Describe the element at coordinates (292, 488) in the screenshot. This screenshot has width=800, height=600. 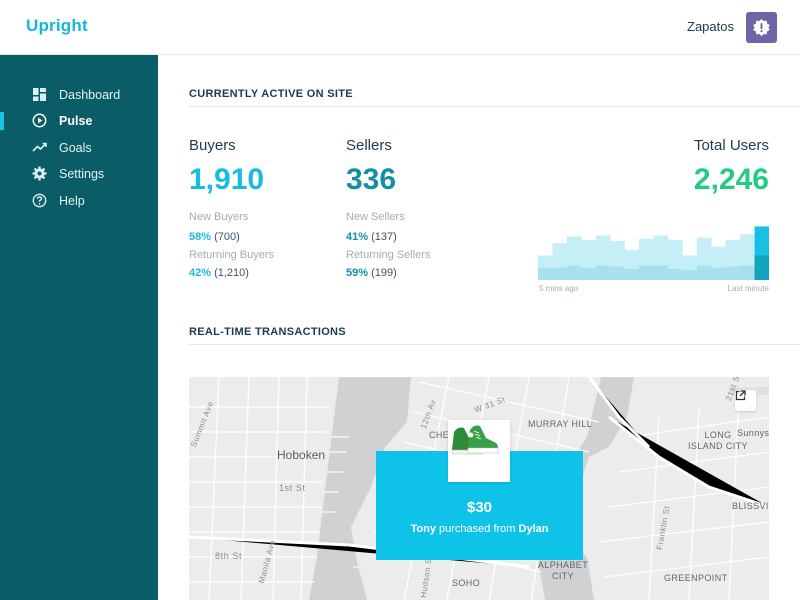
I see `map-label-first-st: 1st St` at that location.